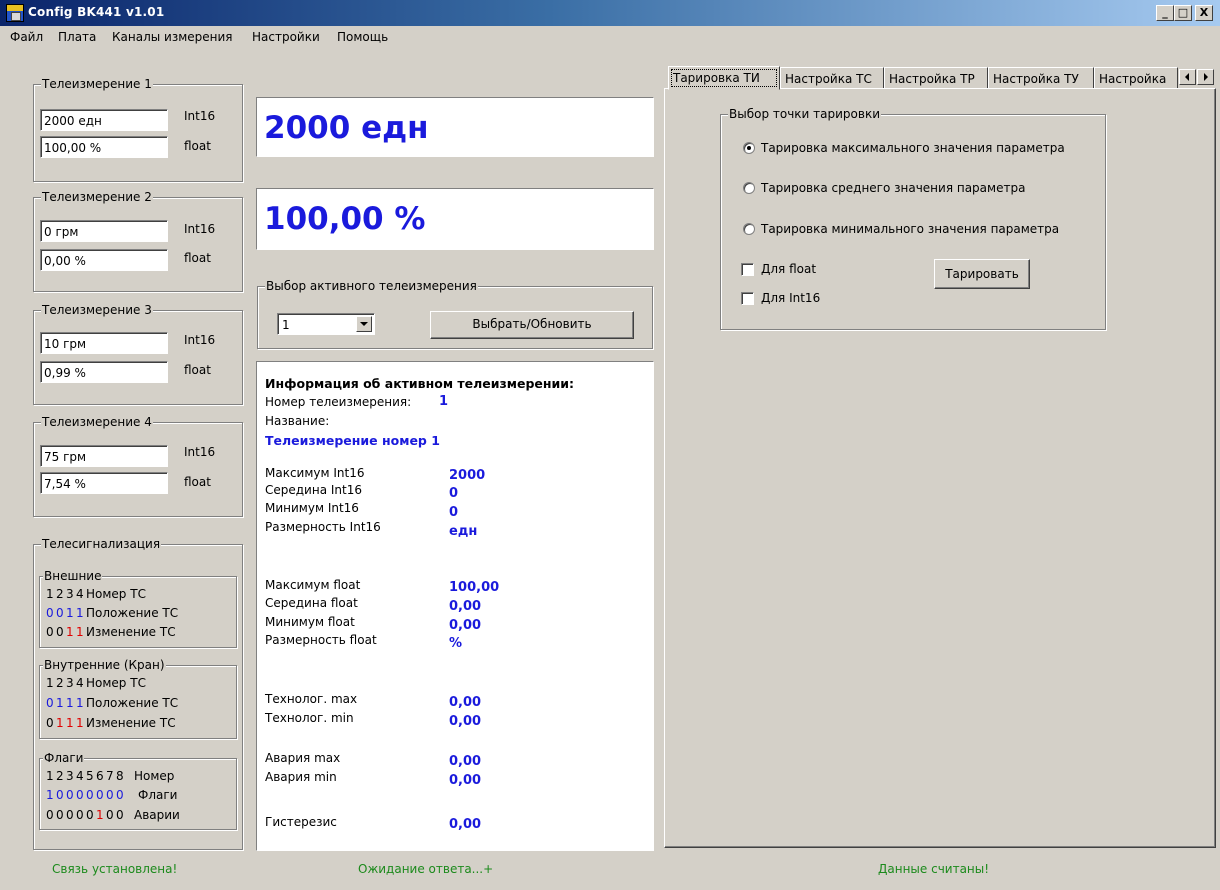  Describe the element at coordinates (790, 298) in the screenshot. I see `checkbox-int16-label: Для Int16` at that location.